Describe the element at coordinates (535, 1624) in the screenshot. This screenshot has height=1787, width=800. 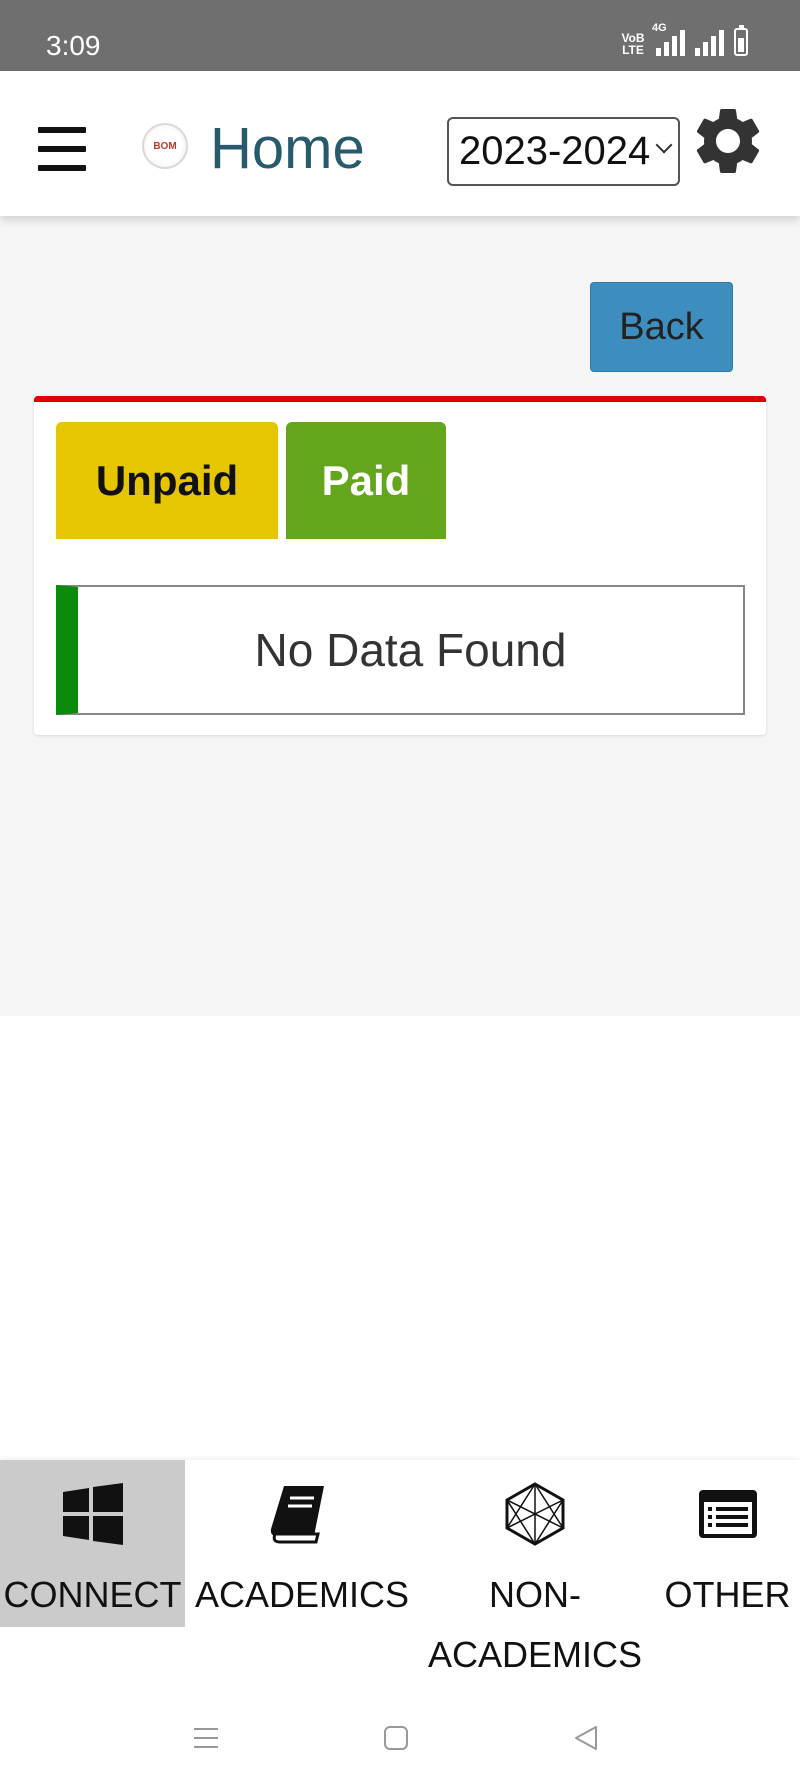
I see `nav-label-non-academics: NON- ACADEMICS` at that location.